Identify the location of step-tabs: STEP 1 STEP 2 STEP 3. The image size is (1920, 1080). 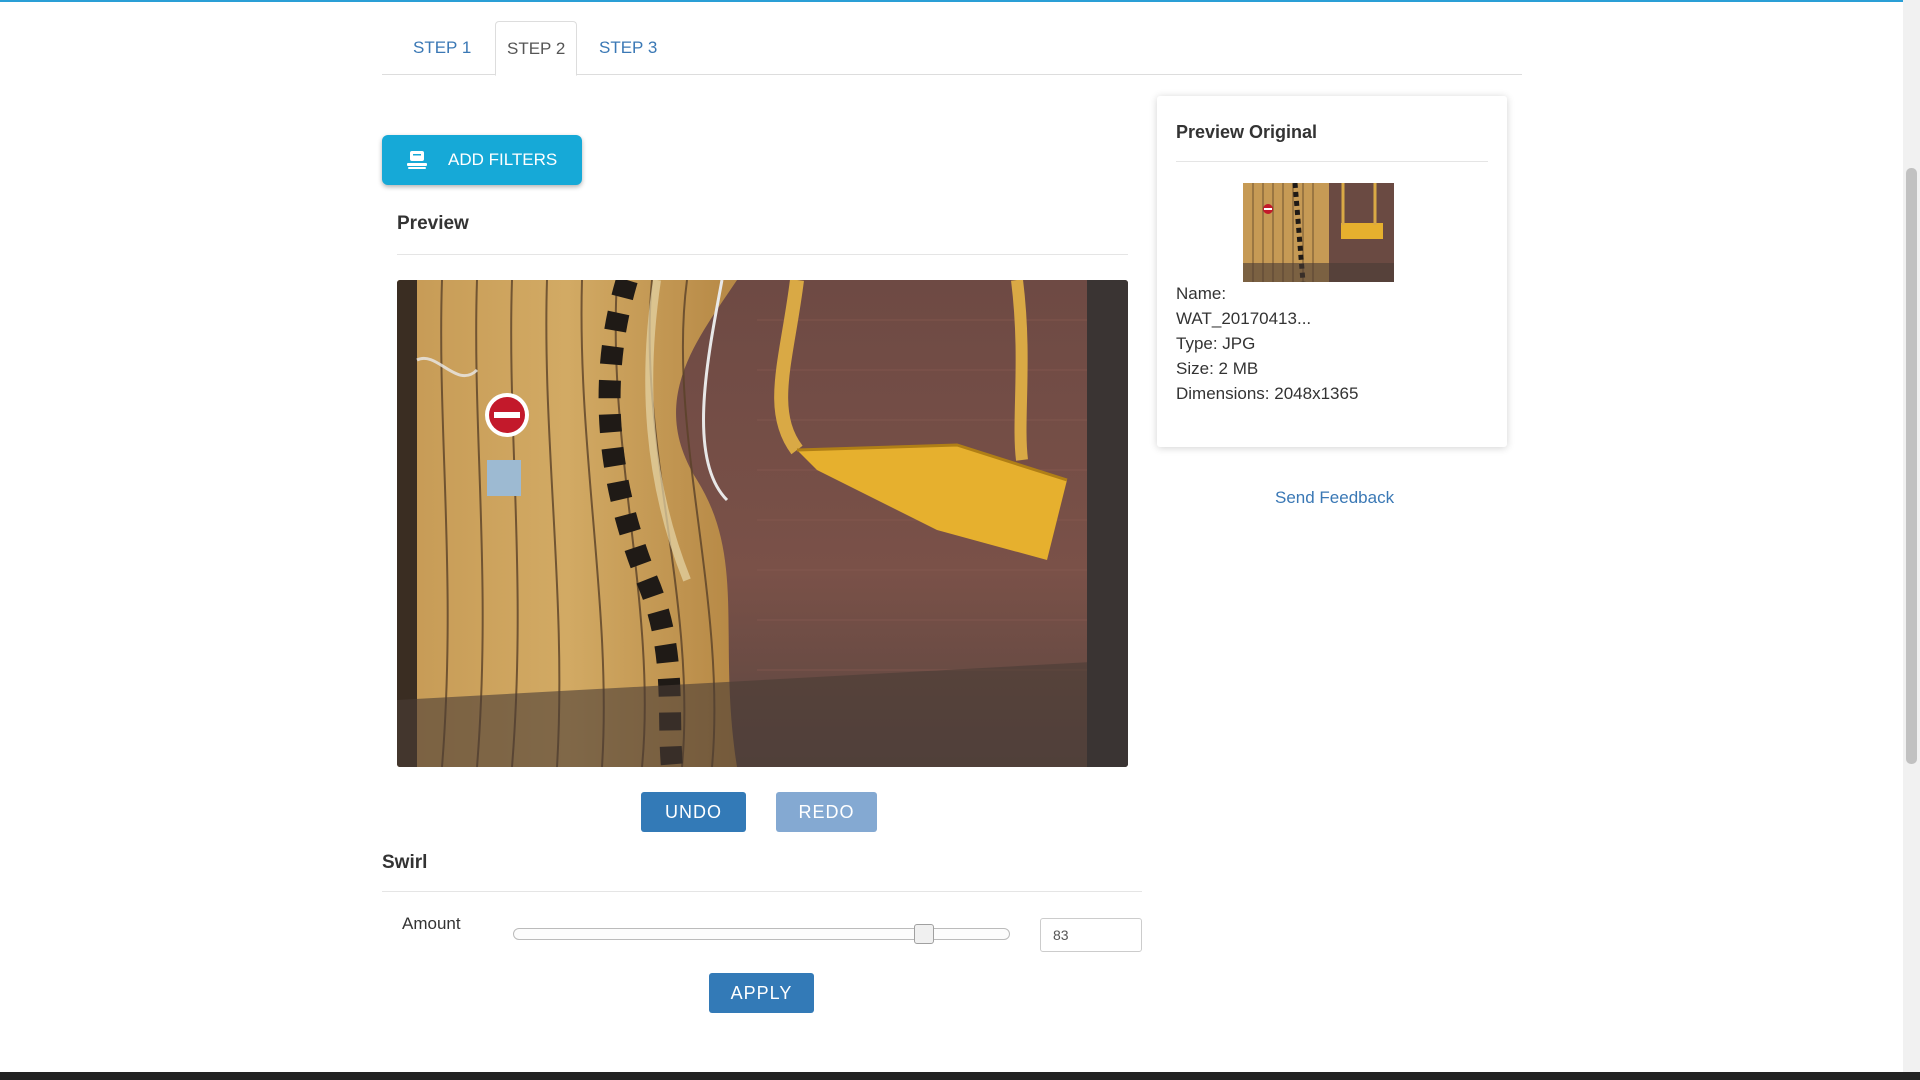
(952, 48).